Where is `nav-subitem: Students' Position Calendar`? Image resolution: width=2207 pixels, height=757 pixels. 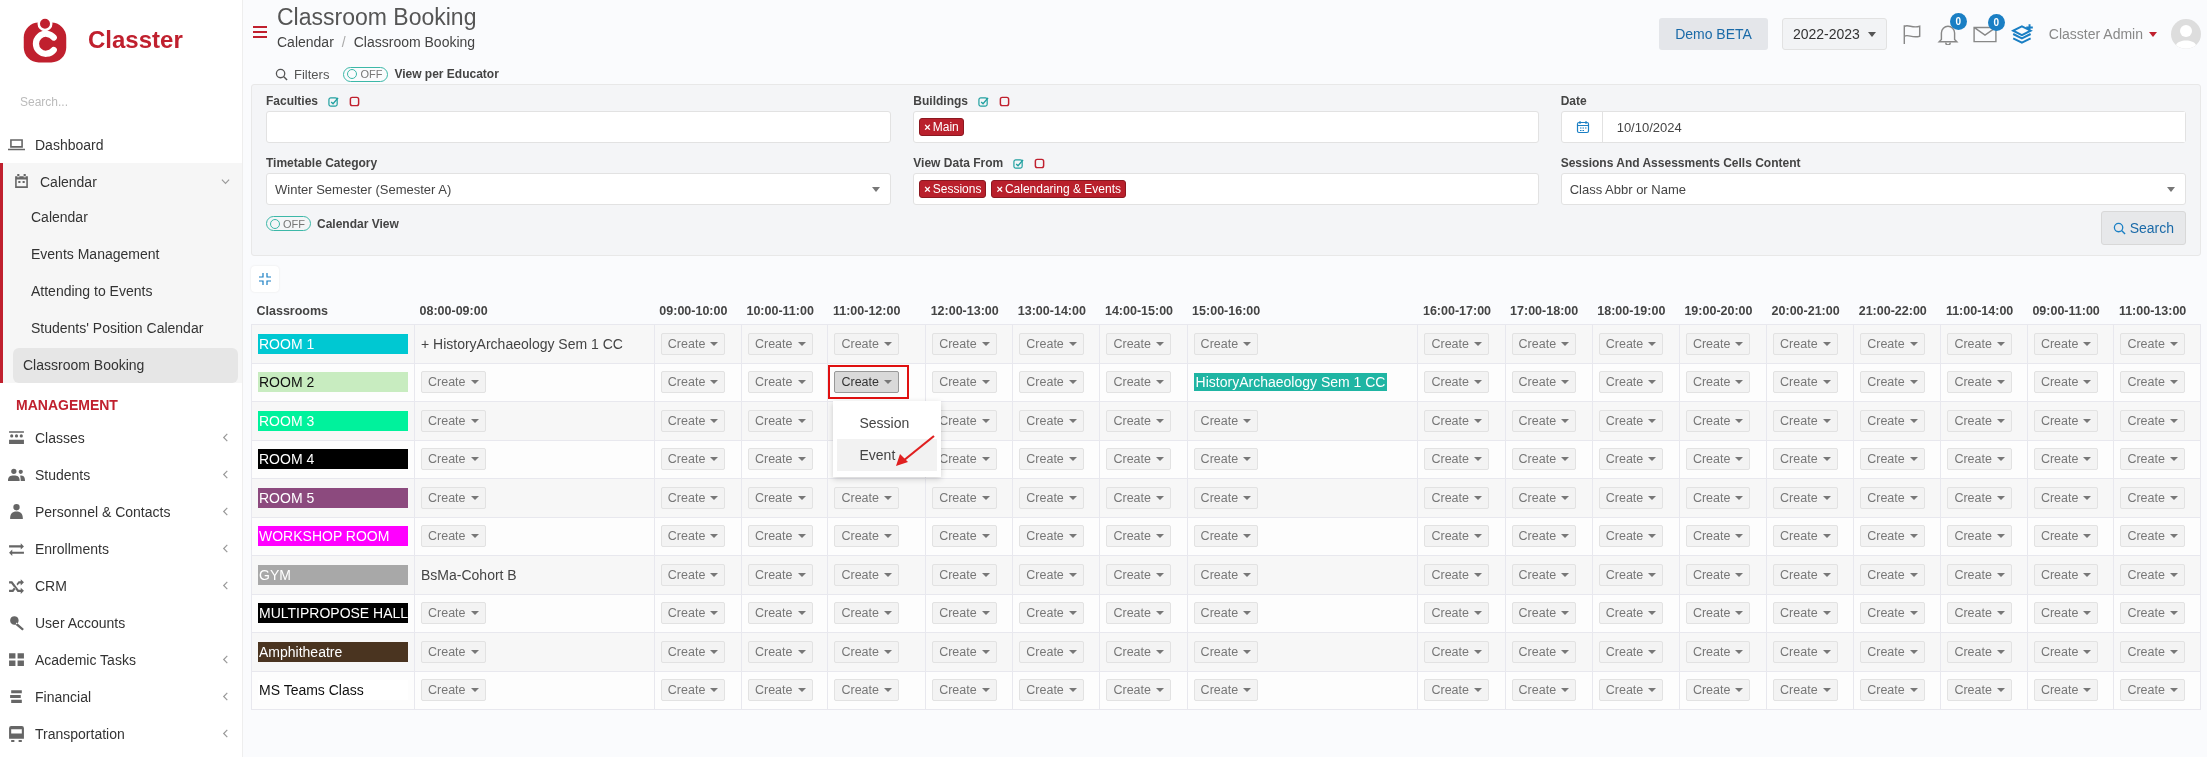
nav-subitem: Students' Position Calendar is located at coordinates (124, 328).